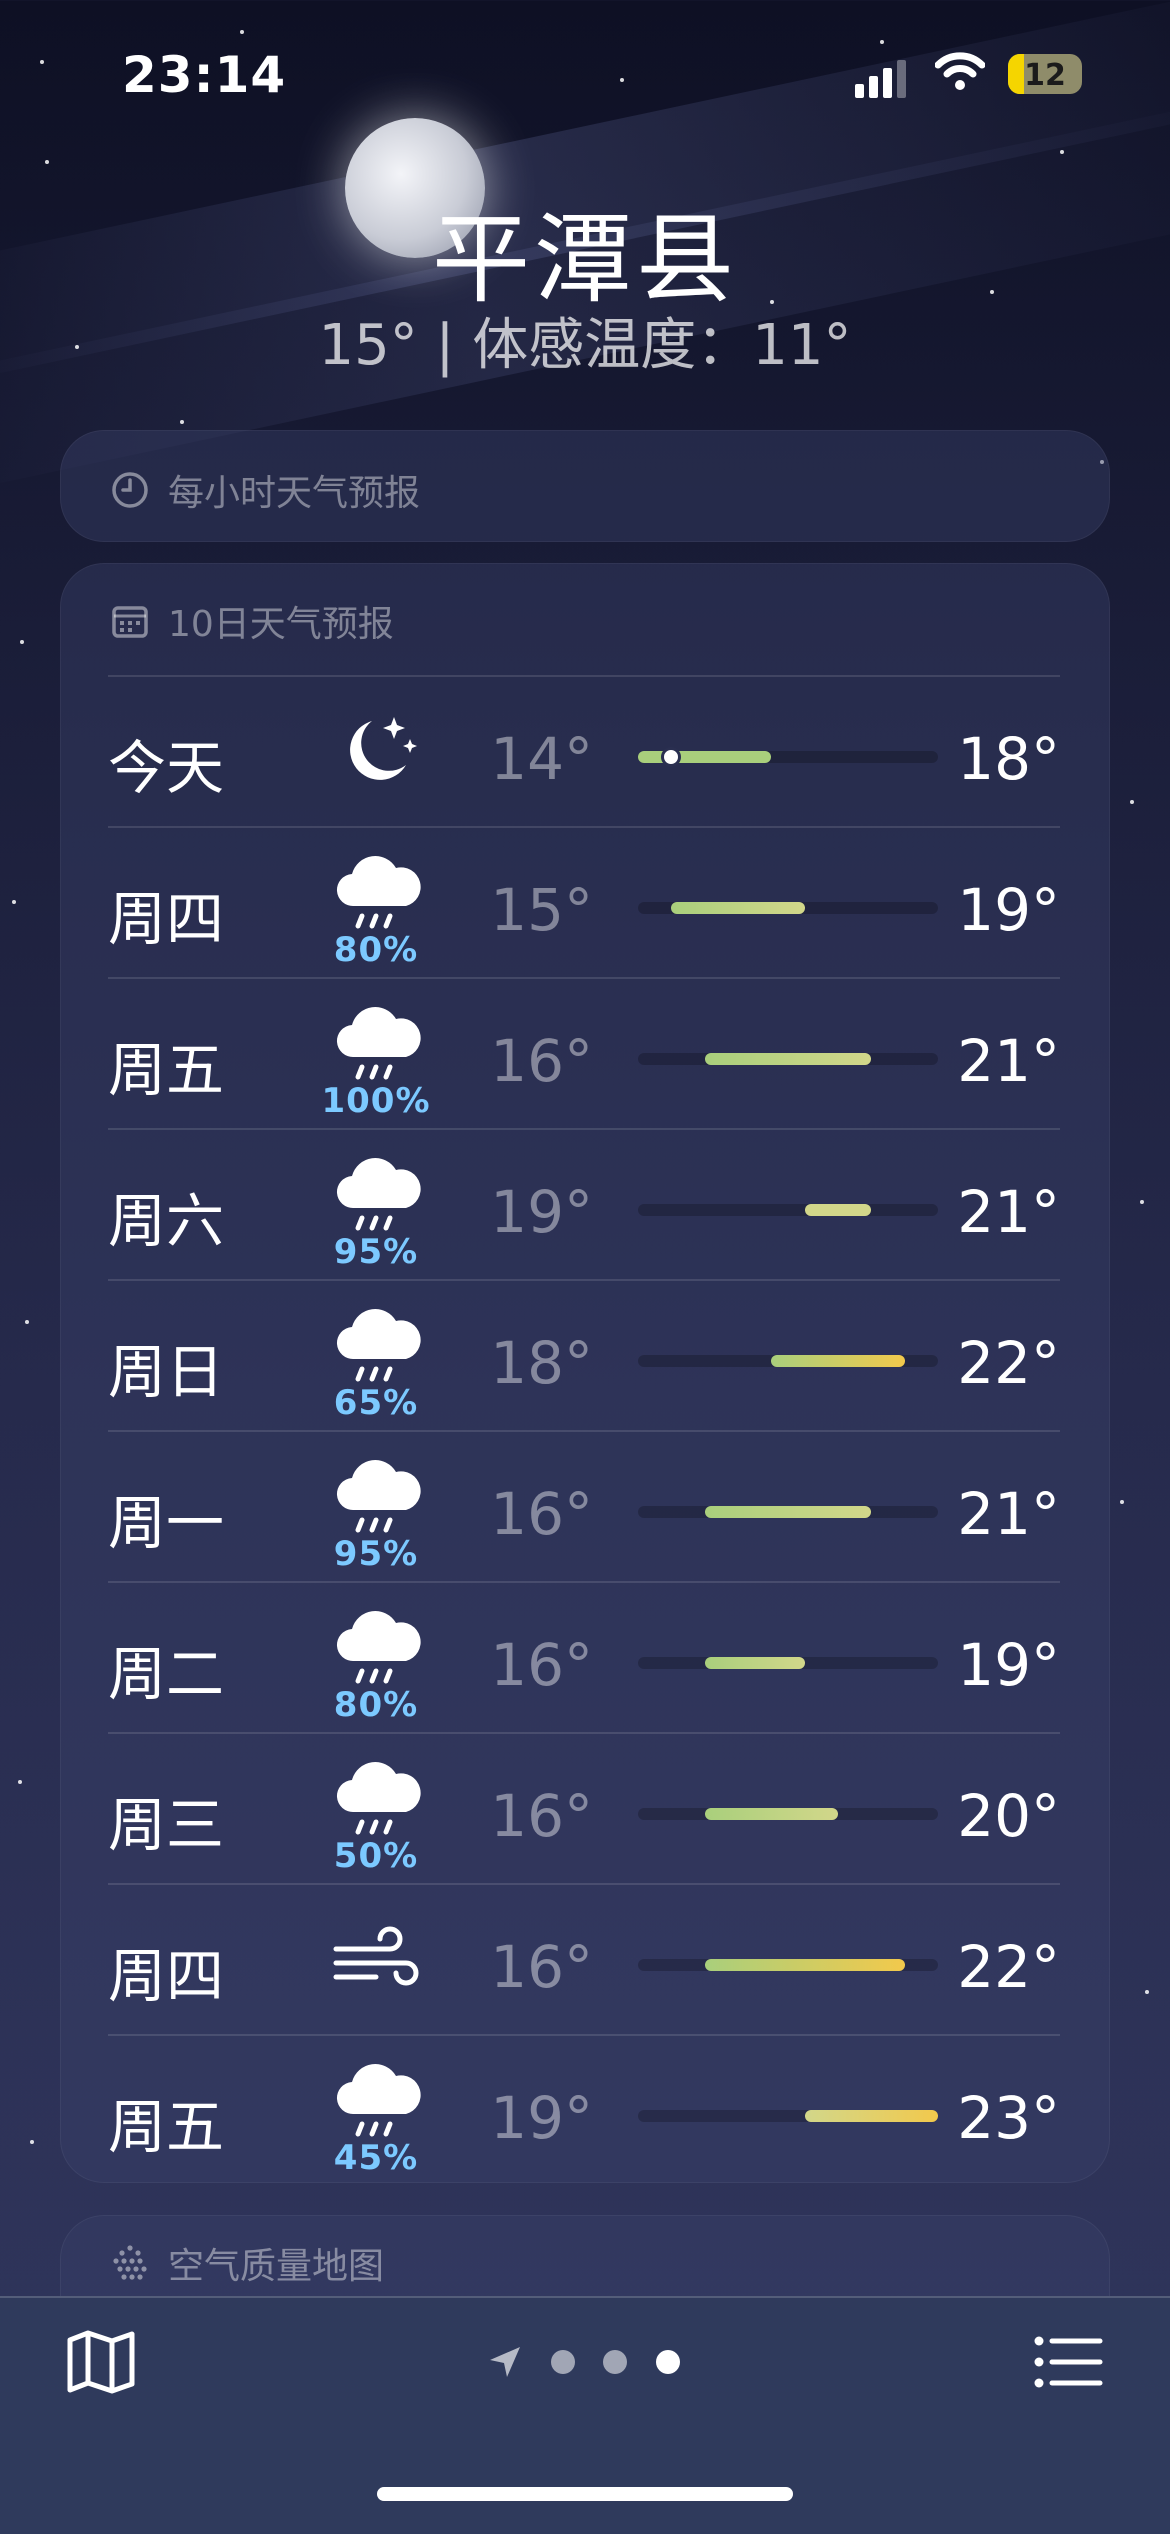 Image resolution: width=1170 pixels, height=2534 pixels. I want to click on forecast-row: 周三 50% 16° 20°, so click(584, 1808).